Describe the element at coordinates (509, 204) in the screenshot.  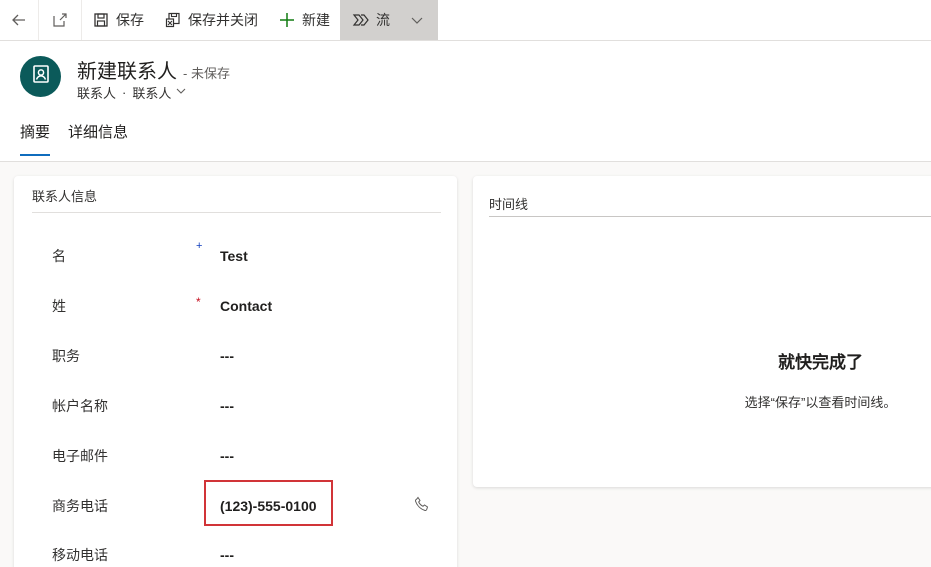
I see `timeline-title: 时间线` at that location.